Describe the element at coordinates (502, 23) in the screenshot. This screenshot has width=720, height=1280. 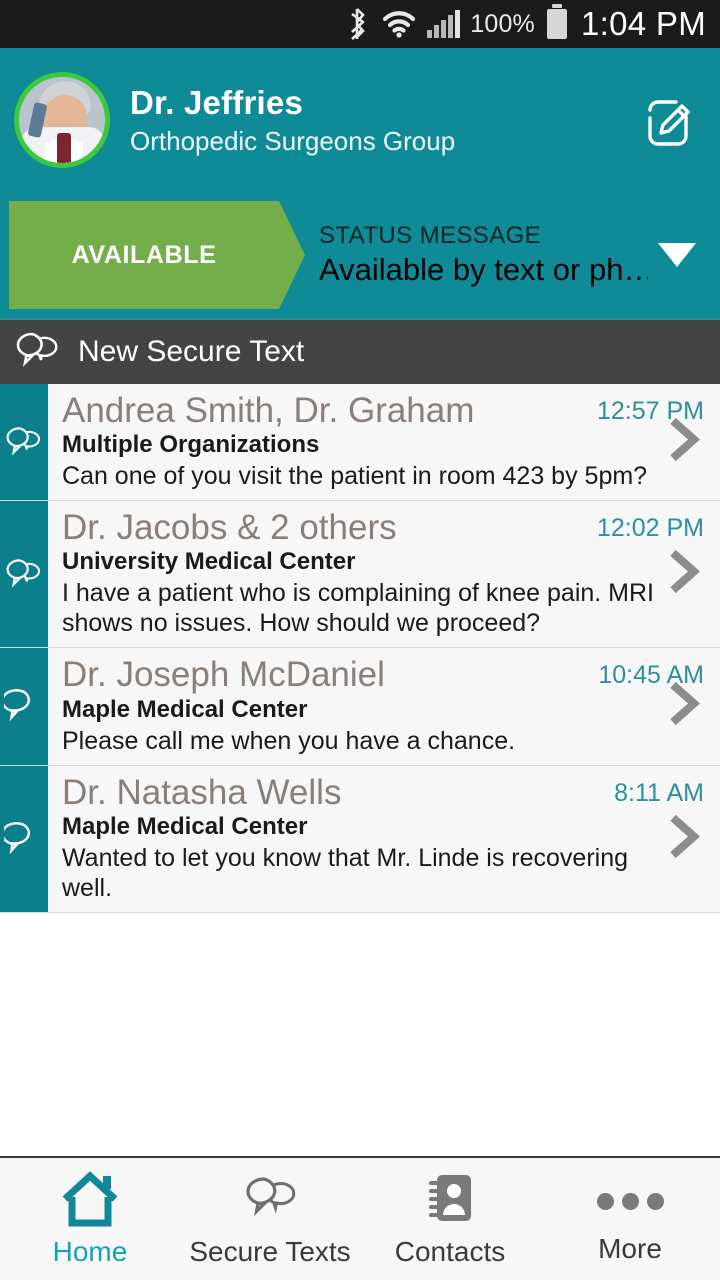
I see `battery-percent-label: 100%` at that location.